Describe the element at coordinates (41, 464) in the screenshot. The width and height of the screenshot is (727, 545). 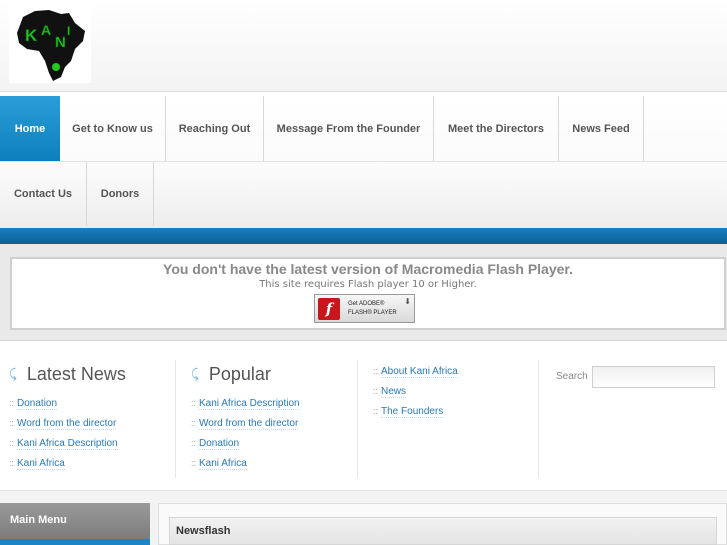
I see `latest-news-link: Kani Africa` at that location.